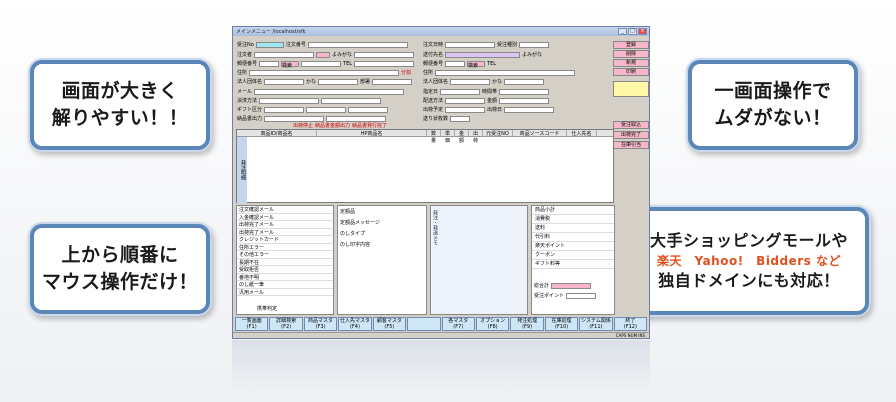  I want to click on label-tel: TEL, so click(348, 63).